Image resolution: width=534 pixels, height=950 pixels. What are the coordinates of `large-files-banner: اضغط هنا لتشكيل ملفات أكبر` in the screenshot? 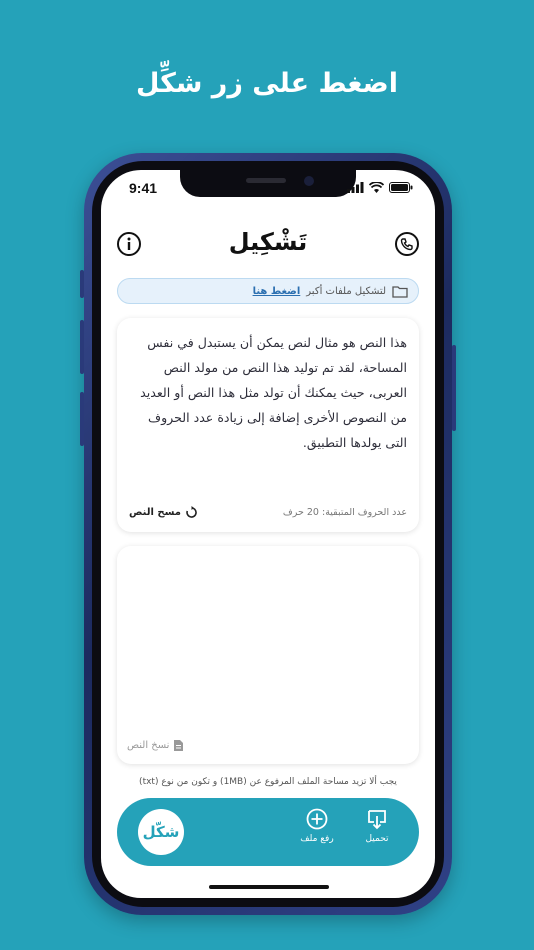 It's located at (268, 291).